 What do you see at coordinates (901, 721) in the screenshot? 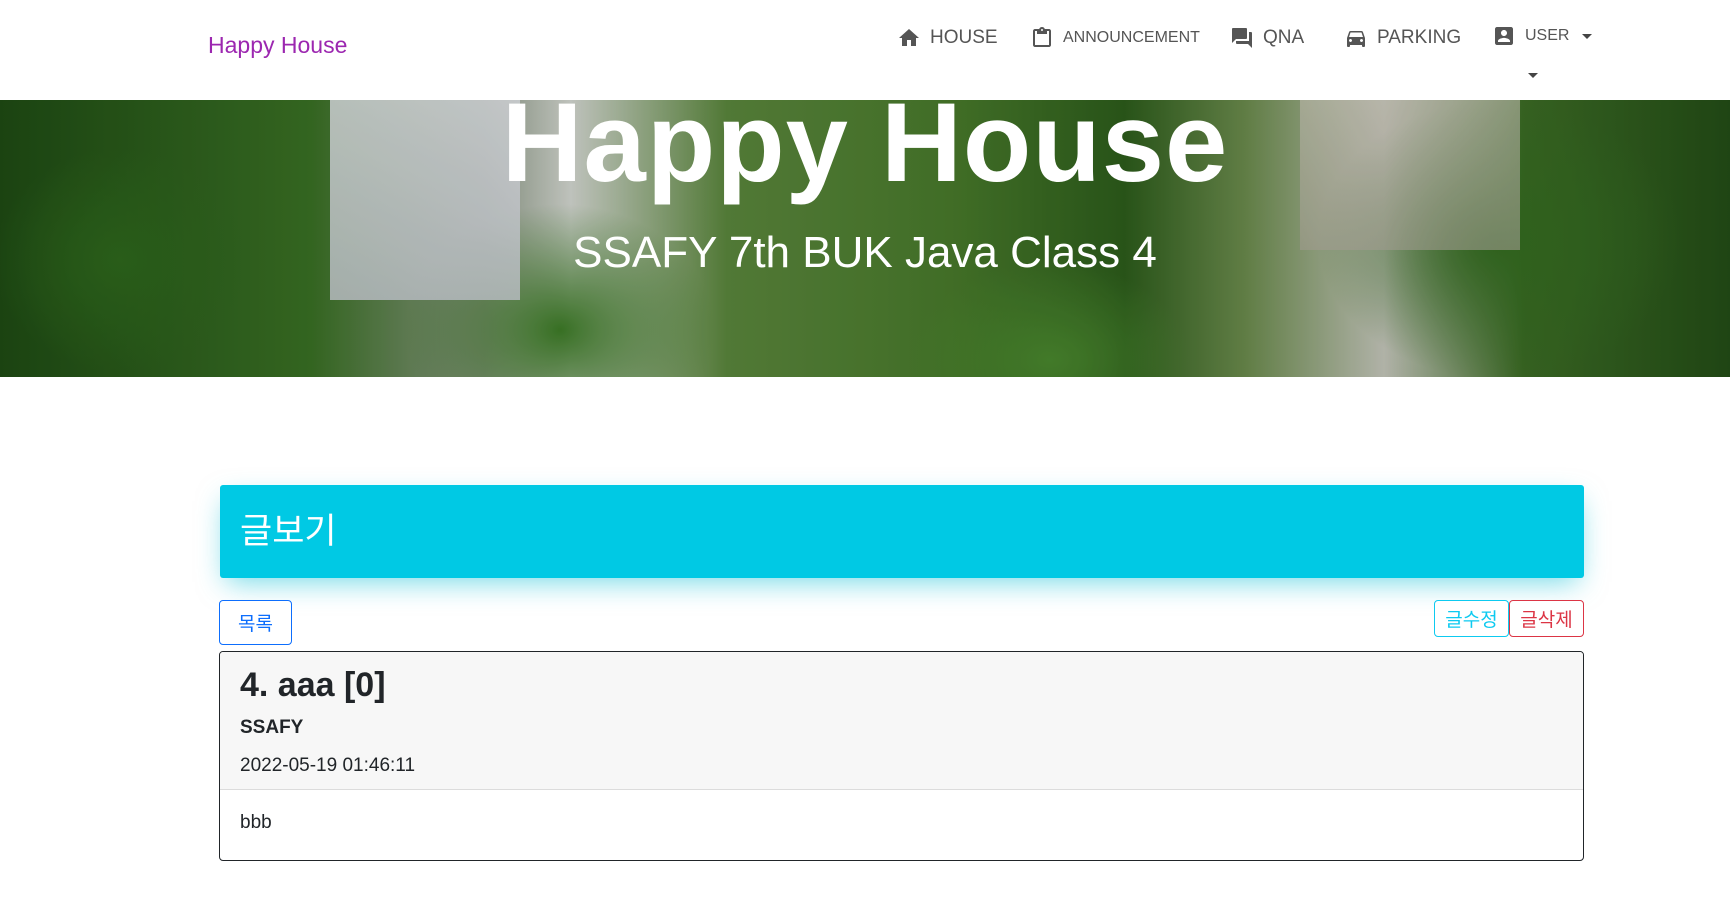
I see `post-header: 4. aaa [0] SSAFY 2022-05-19 01:46:11` at bounding box center [901, 721].